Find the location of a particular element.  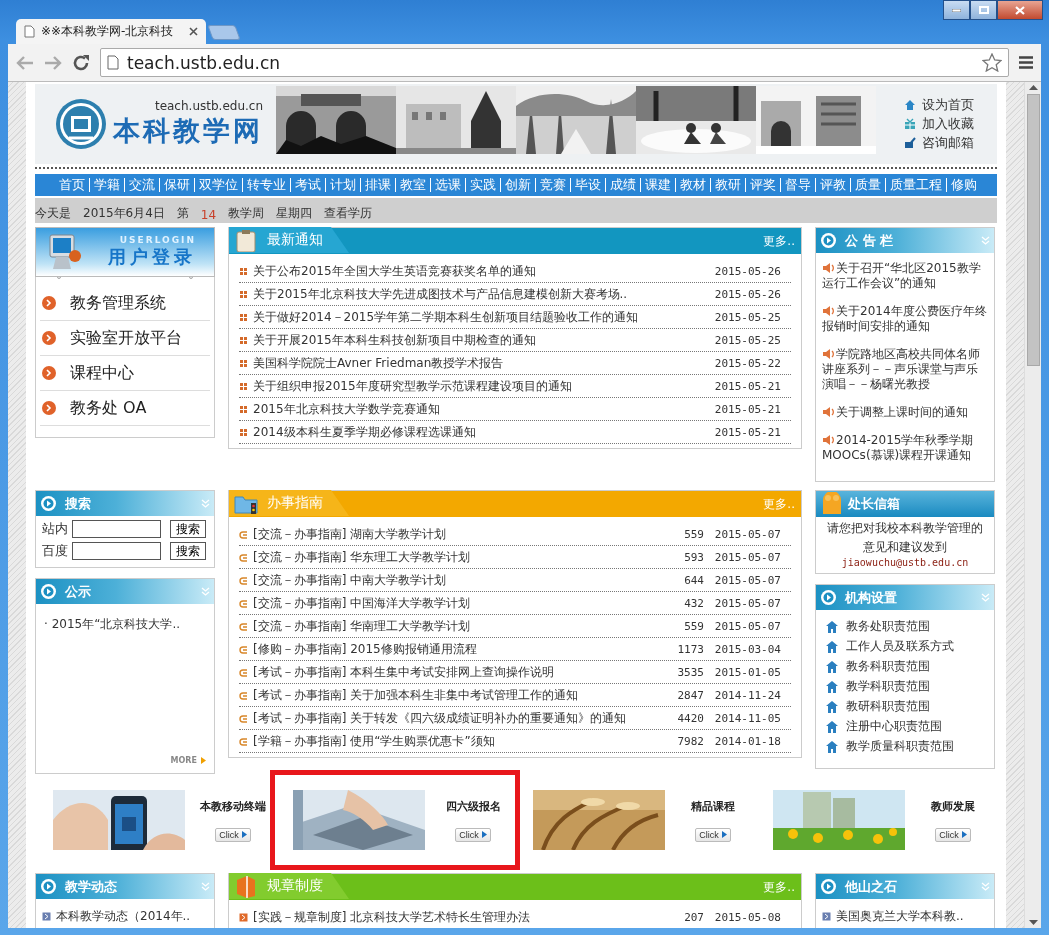

nav-link: 双学位 is located at coordinates (218, 185).